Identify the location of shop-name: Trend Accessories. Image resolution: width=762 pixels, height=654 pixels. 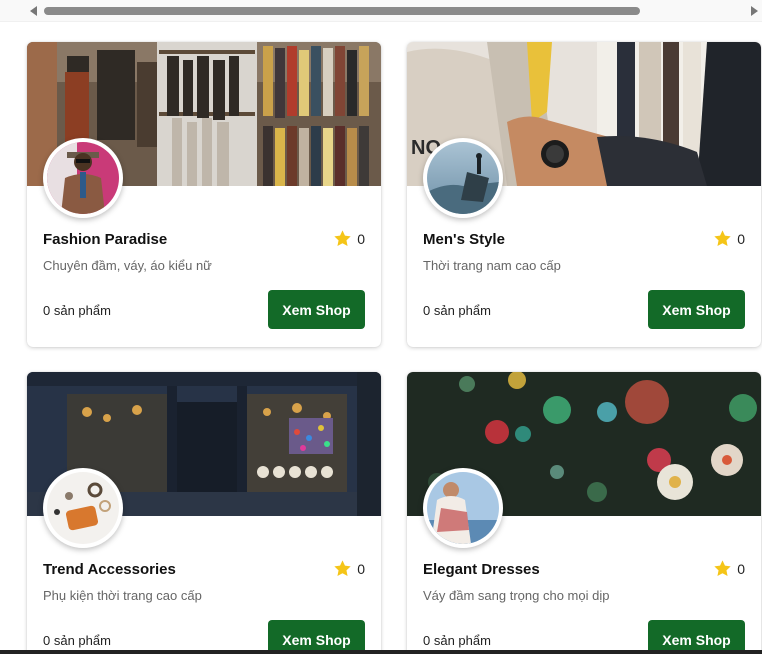
(109, 569).